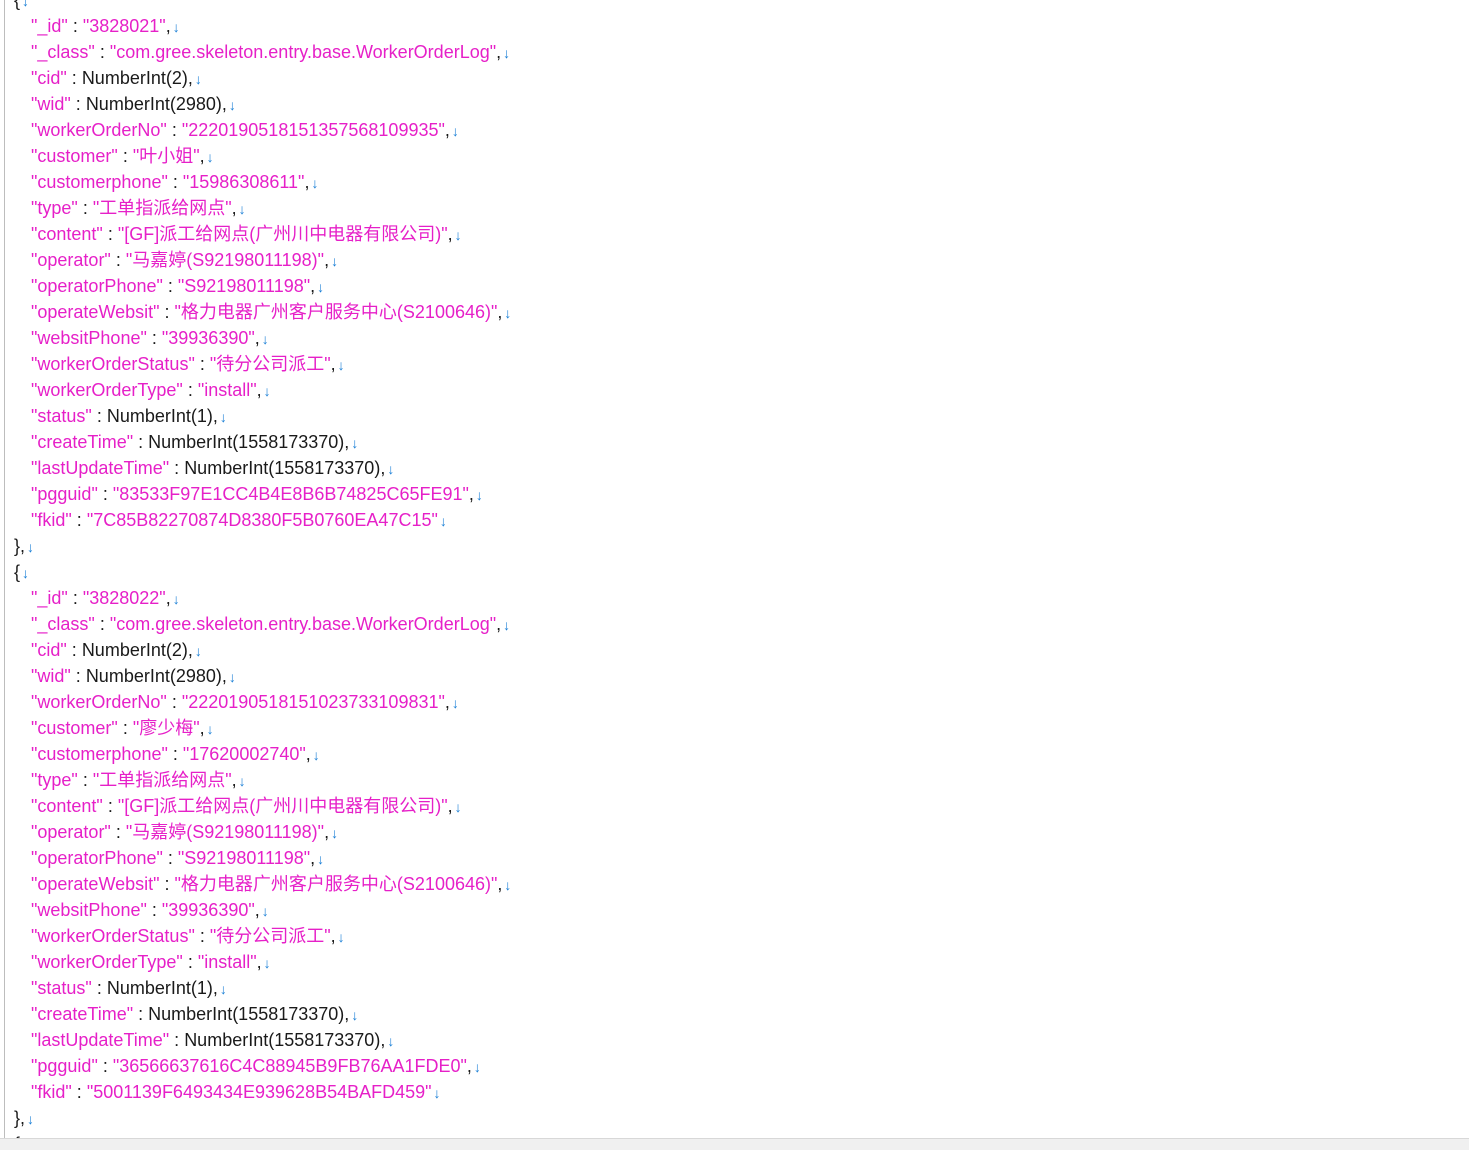 This screenshot has height=1150, width=1469. Describe the element at coordinates (24, 1118) in the screenshot. I see `code-line: }, ↓` at that location.